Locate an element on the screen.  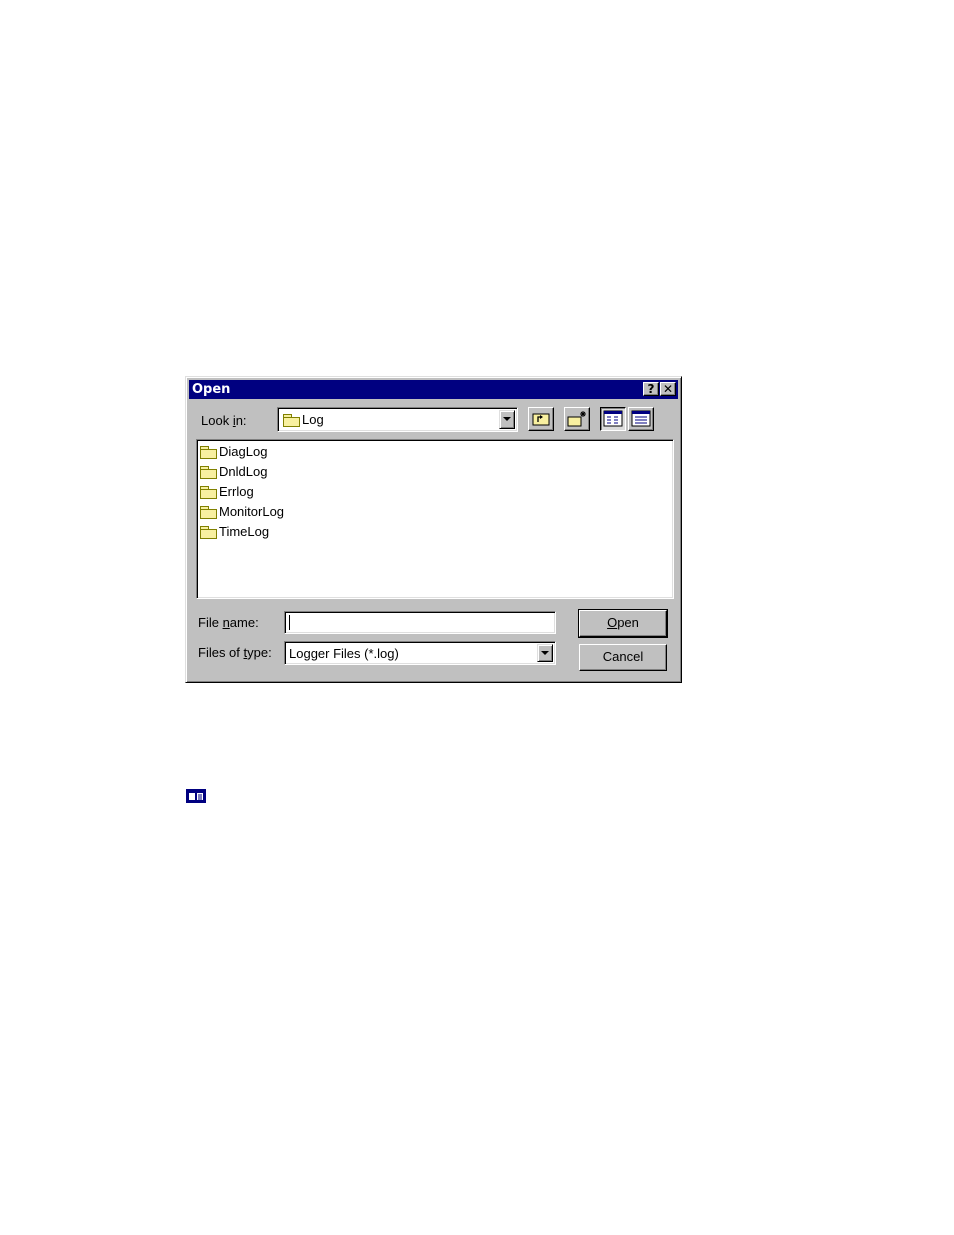
title-bar: Open ? ✕ is located at coordinates (433, 389).